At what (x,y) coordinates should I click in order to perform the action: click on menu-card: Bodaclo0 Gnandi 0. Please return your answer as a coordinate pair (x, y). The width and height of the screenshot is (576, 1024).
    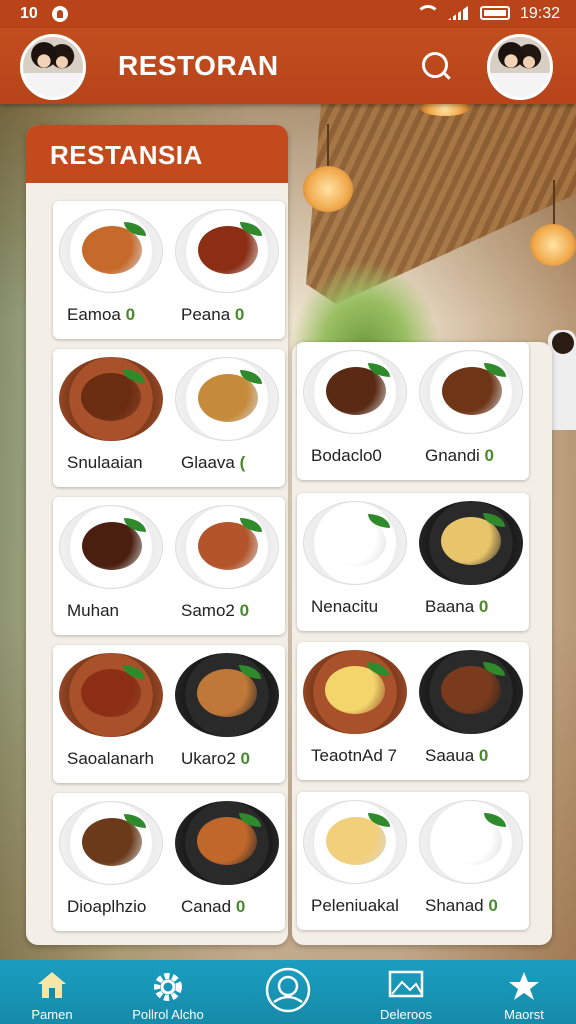
    Looking at the image, I should click on (413, 411).